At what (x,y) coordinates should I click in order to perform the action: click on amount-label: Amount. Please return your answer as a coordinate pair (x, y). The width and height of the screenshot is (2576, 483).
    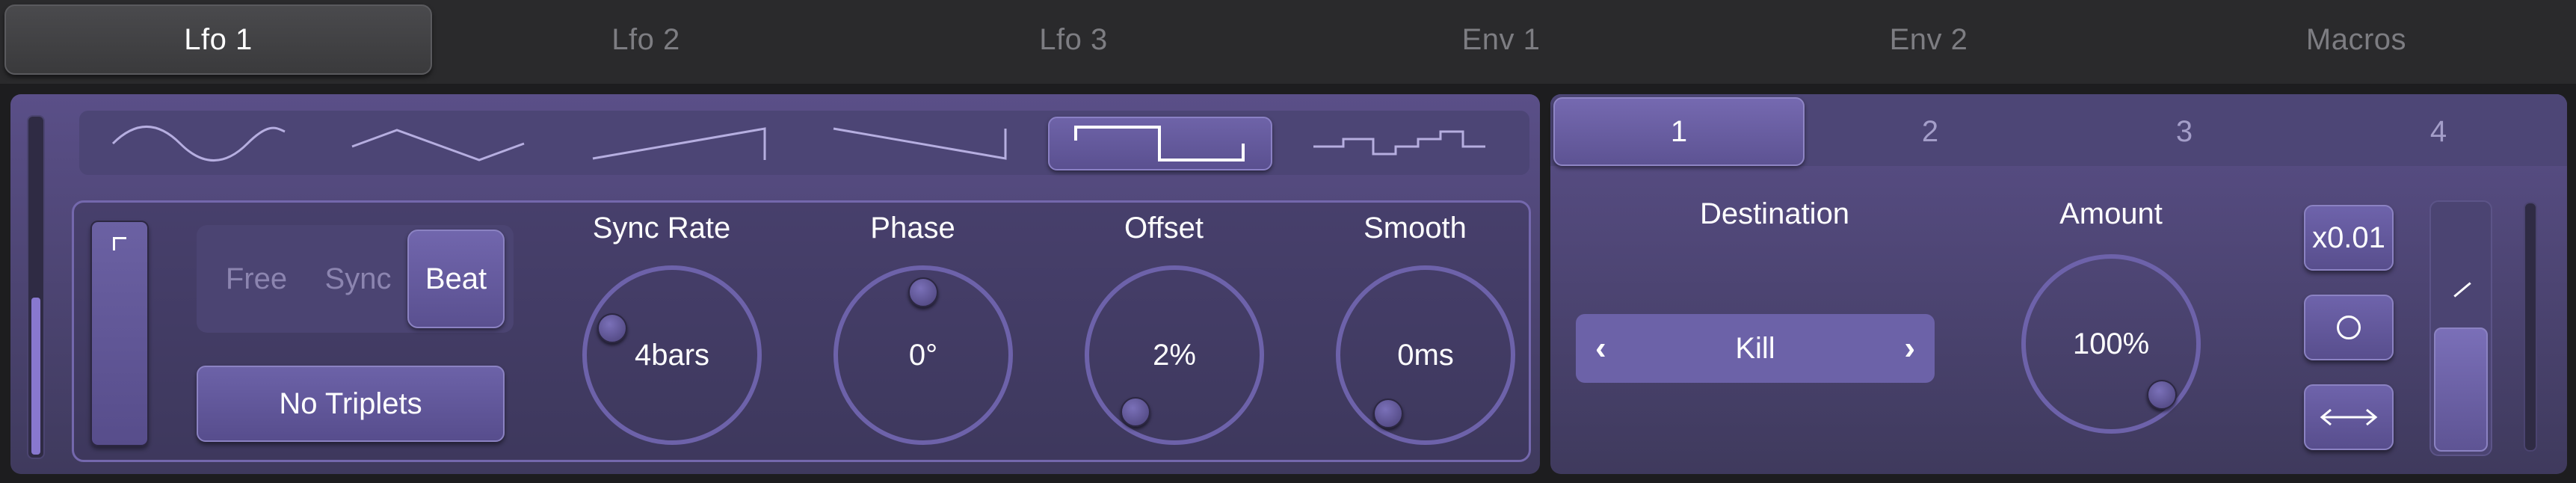
    Looking at the image, I should click on (2111, 213).